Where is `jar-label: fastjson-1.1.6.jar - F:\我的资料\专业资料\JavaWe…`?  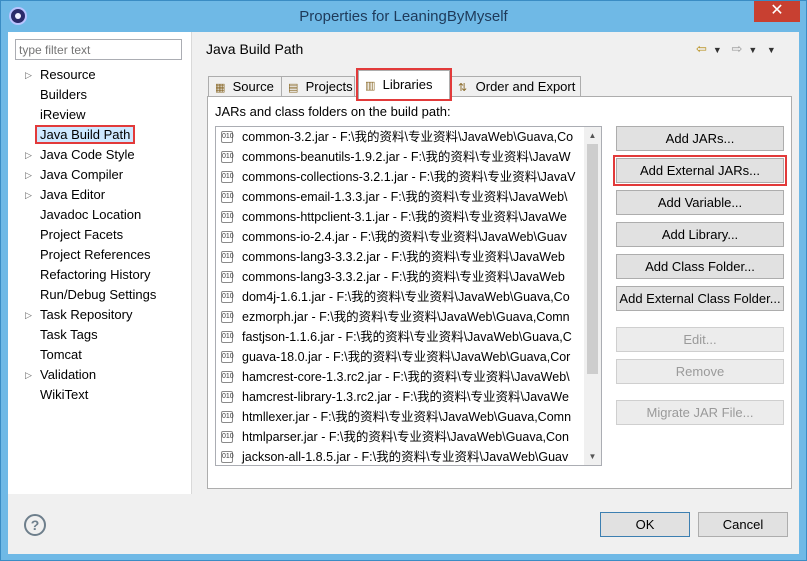 jar-label: fastjson-1.1.6.jar - F:\我的资料\专业资料\JavaWe… is located at coordinates (407, 337).